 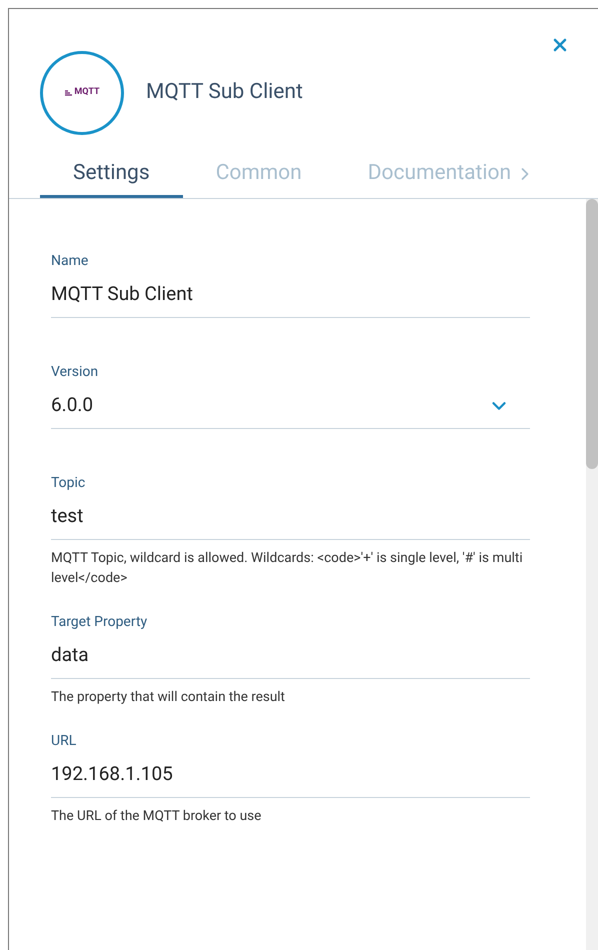 I want to click on scrollbar, so click(x=592, y=574).